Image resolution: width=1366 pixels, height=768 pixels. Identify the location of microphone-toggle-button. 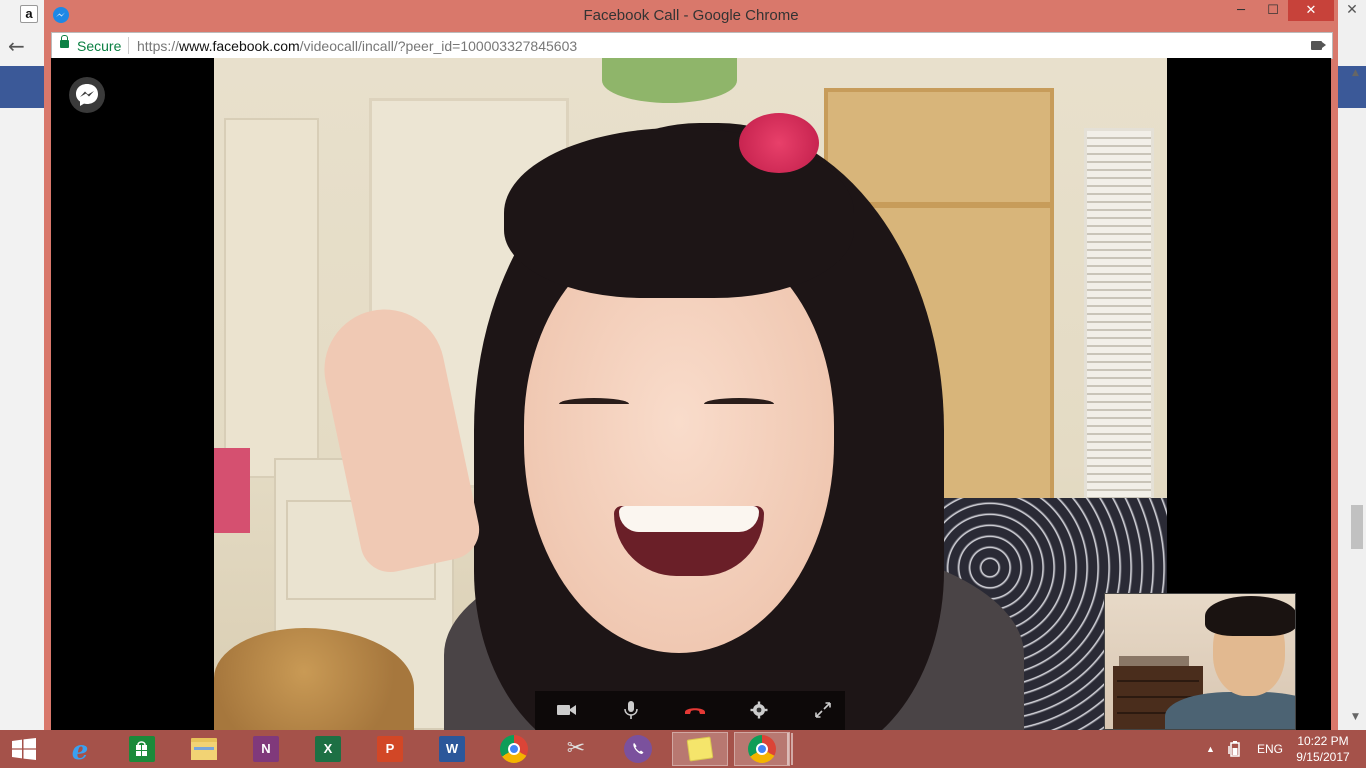
(631, 710).